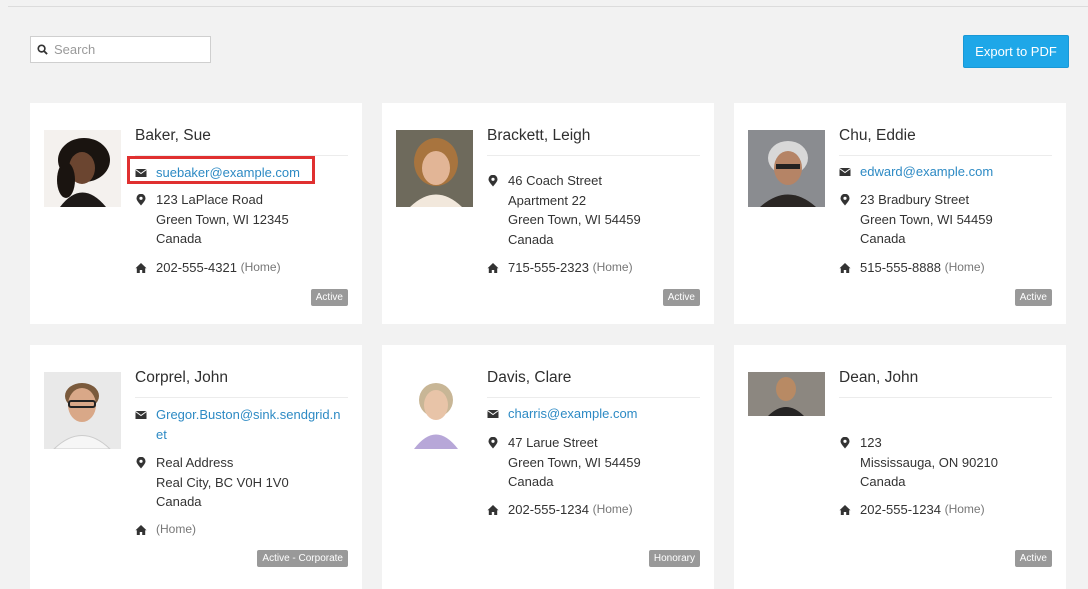 This screenshot has height=589, width=1088. I want to click on email-link: Gregor.Buston@sink.sendgrid.n et, so click(248, 424).